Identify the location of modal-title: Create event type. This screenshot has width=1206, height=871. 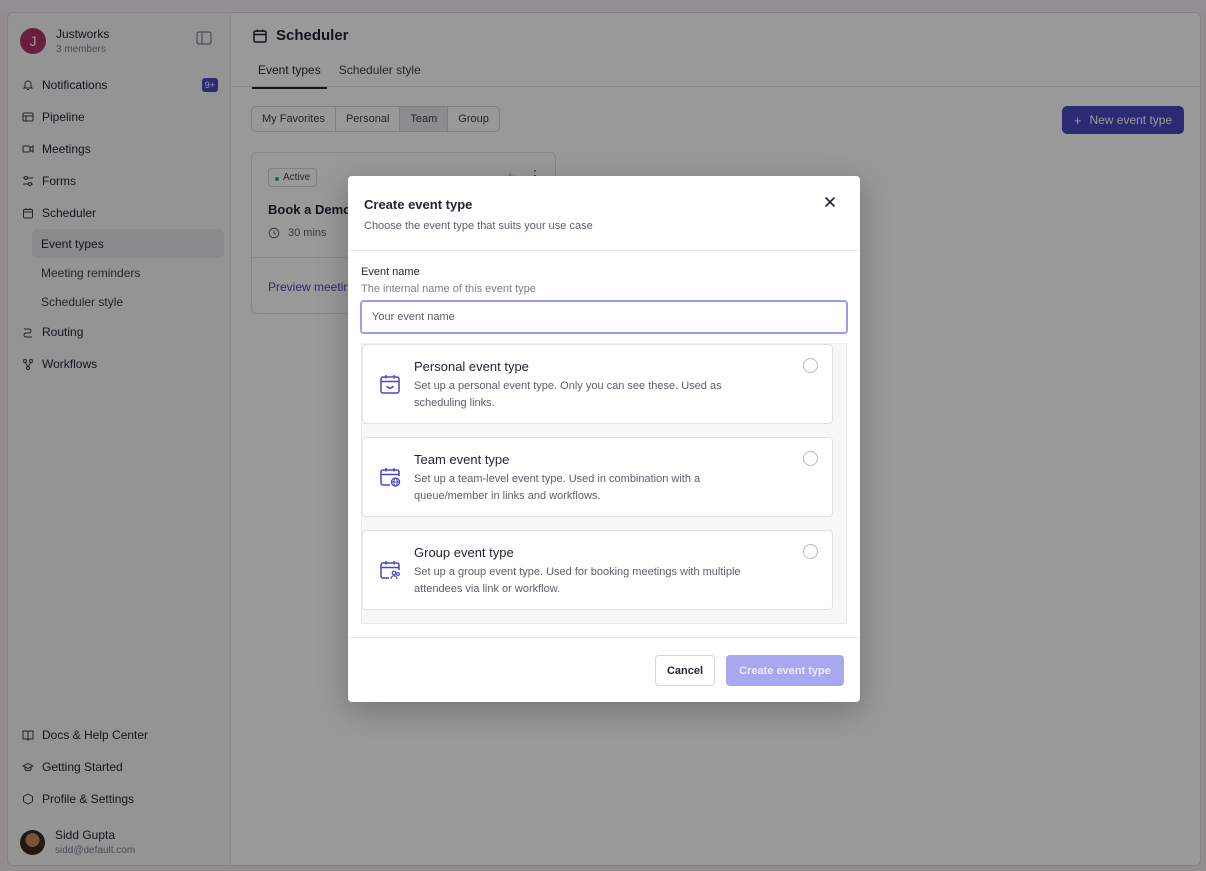
(418, 204).